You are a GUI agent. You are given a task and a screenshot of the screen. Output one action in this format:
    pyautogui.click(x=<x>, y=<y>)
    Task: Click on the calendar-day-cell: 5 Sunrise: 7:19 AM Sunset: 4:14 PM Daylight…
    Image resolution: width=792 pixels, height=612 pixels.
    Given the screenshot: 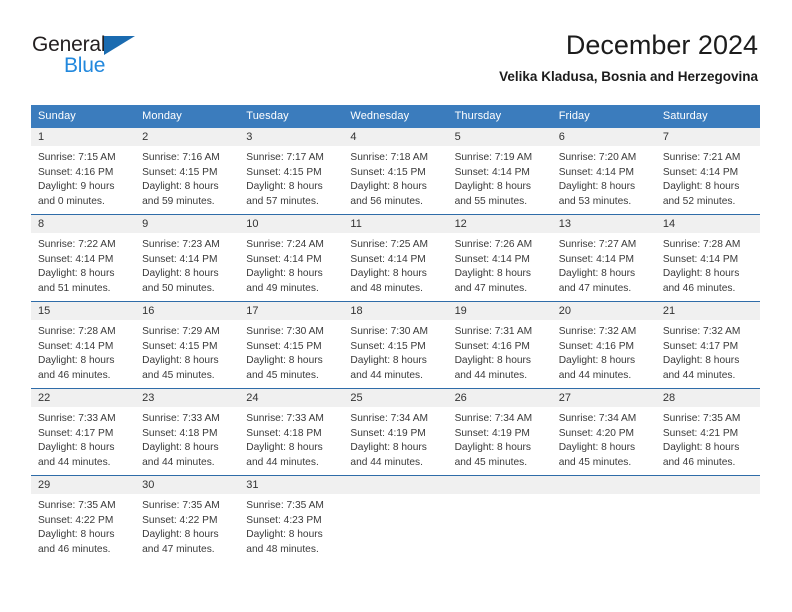 What is the action you would take?
    pyautogui.click(x=499, y=171)
    